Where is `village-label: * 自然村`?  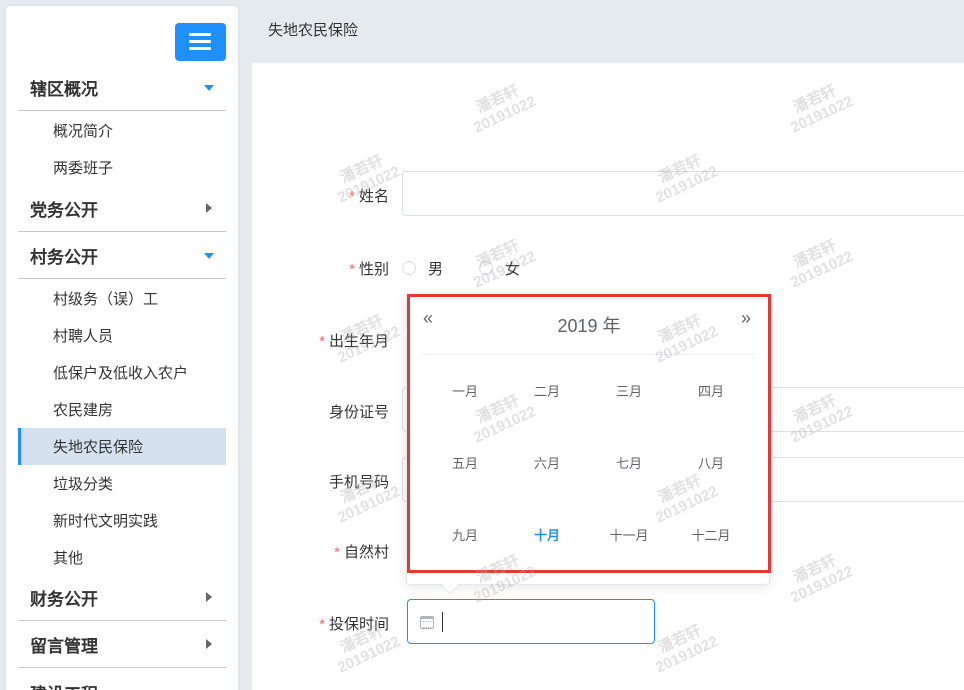 village-label: * 自然村 is located at coordinates (361, 552).